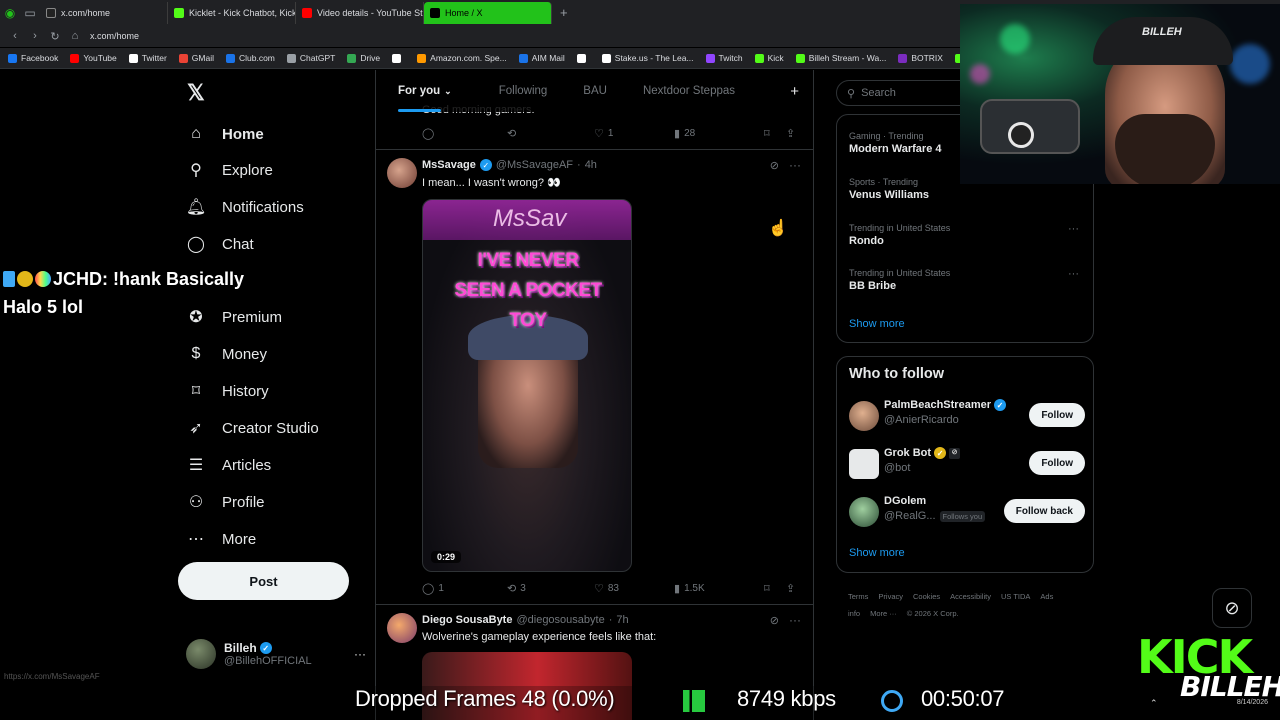 This screenshot has width=1280, height=720. What do you see at coordinates (464, 588) in the screenshot?
I see `reply-button: ◯ 1` at bounding box center [464, 588].